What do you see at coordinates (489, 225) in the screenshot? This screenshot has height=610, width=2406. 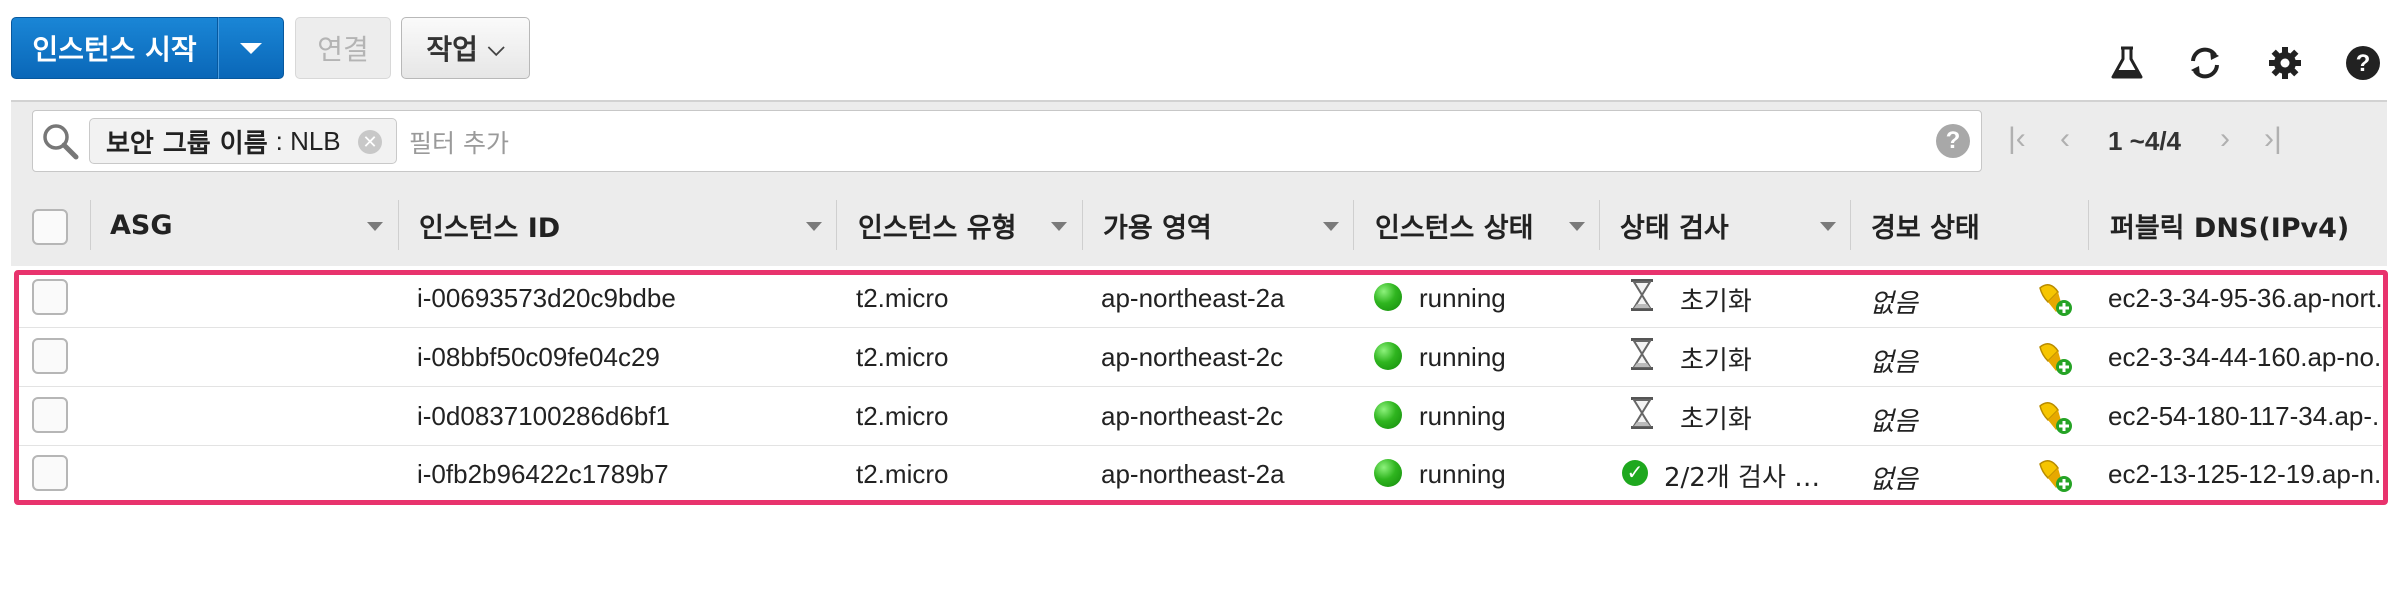 I see `column-header-instance-id: 인스턴스 ID` at bounding box center [489, 225].